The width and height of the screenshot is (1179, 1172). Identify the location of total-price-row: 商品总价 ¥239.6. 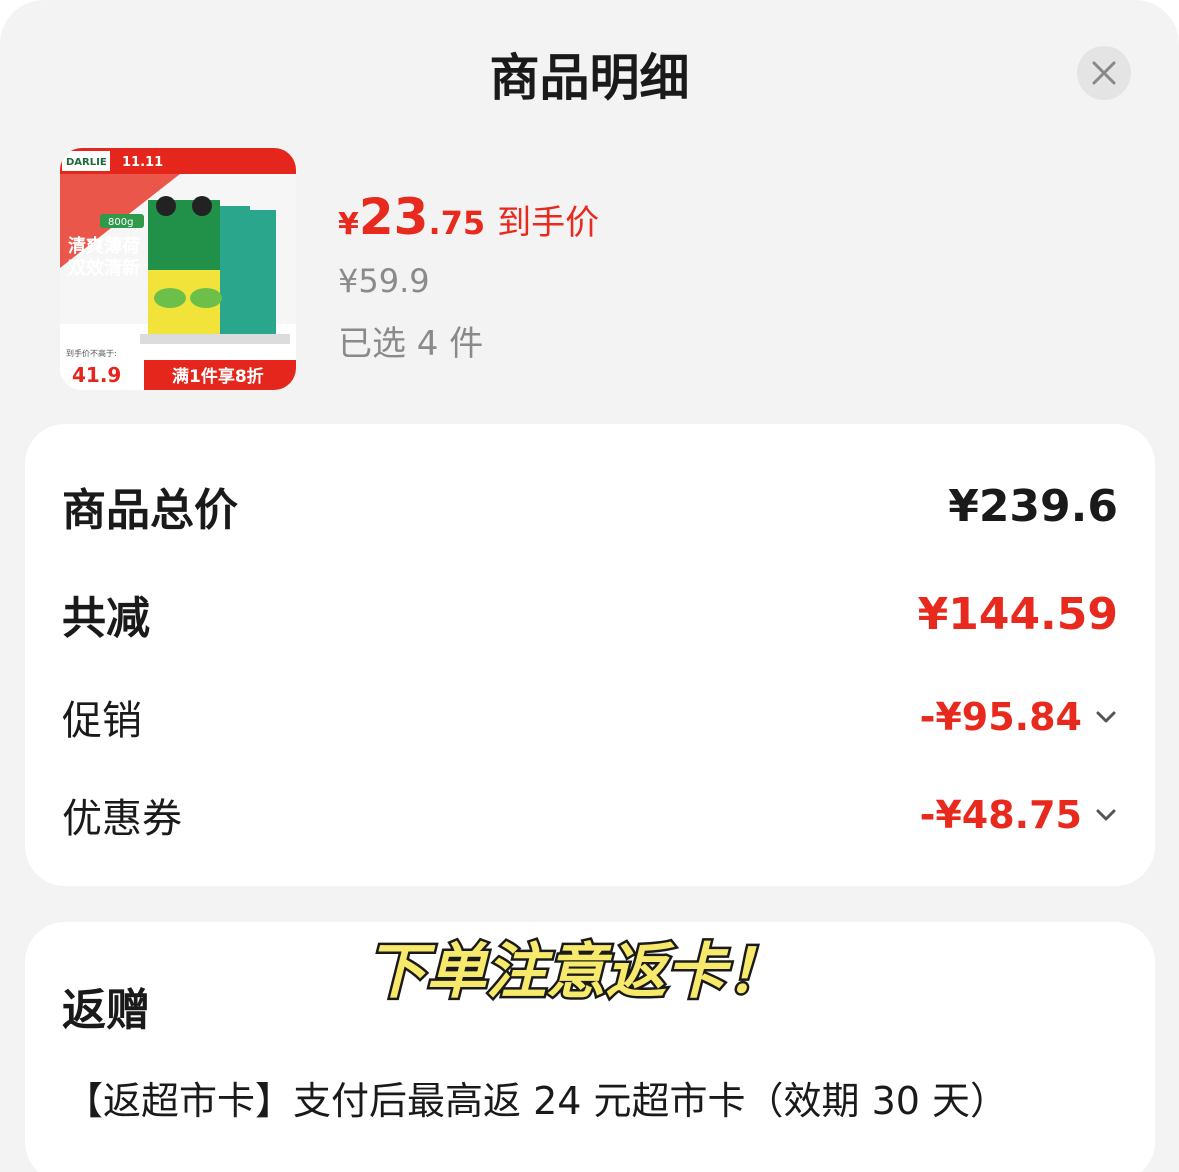
(590, 506).